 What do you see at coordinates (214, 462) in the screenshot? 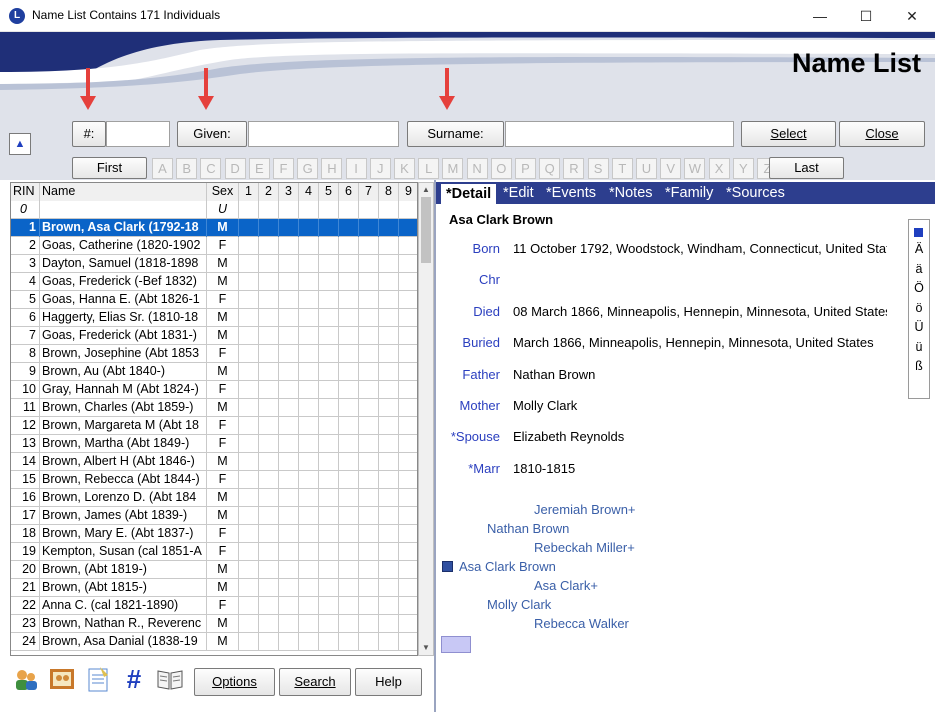
I see `table-row: 14 Brown, Albert H (Abt 1846-) M` at bounding box center [214, 462].